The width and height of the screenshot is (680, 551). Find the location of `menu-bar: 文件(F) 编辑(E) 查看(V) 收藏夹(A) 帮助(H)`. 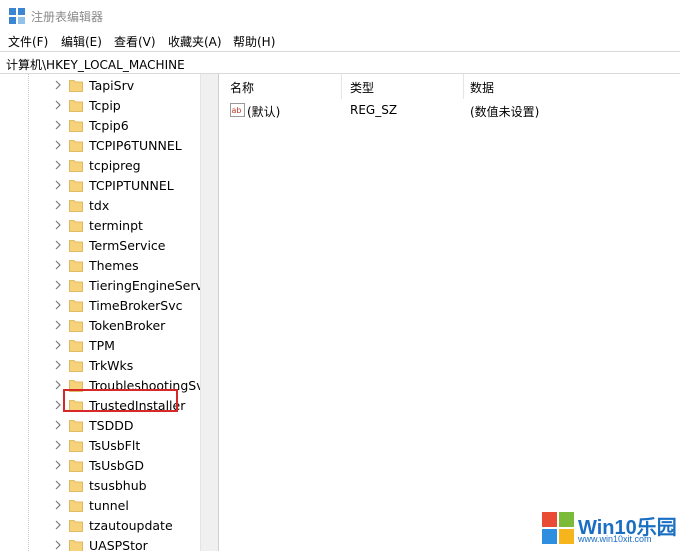

menu-bar: 文件(F) 编辑(E) 查看(V) 收藏夹(A) 帮助(H) is located at coordinates (340, 41).